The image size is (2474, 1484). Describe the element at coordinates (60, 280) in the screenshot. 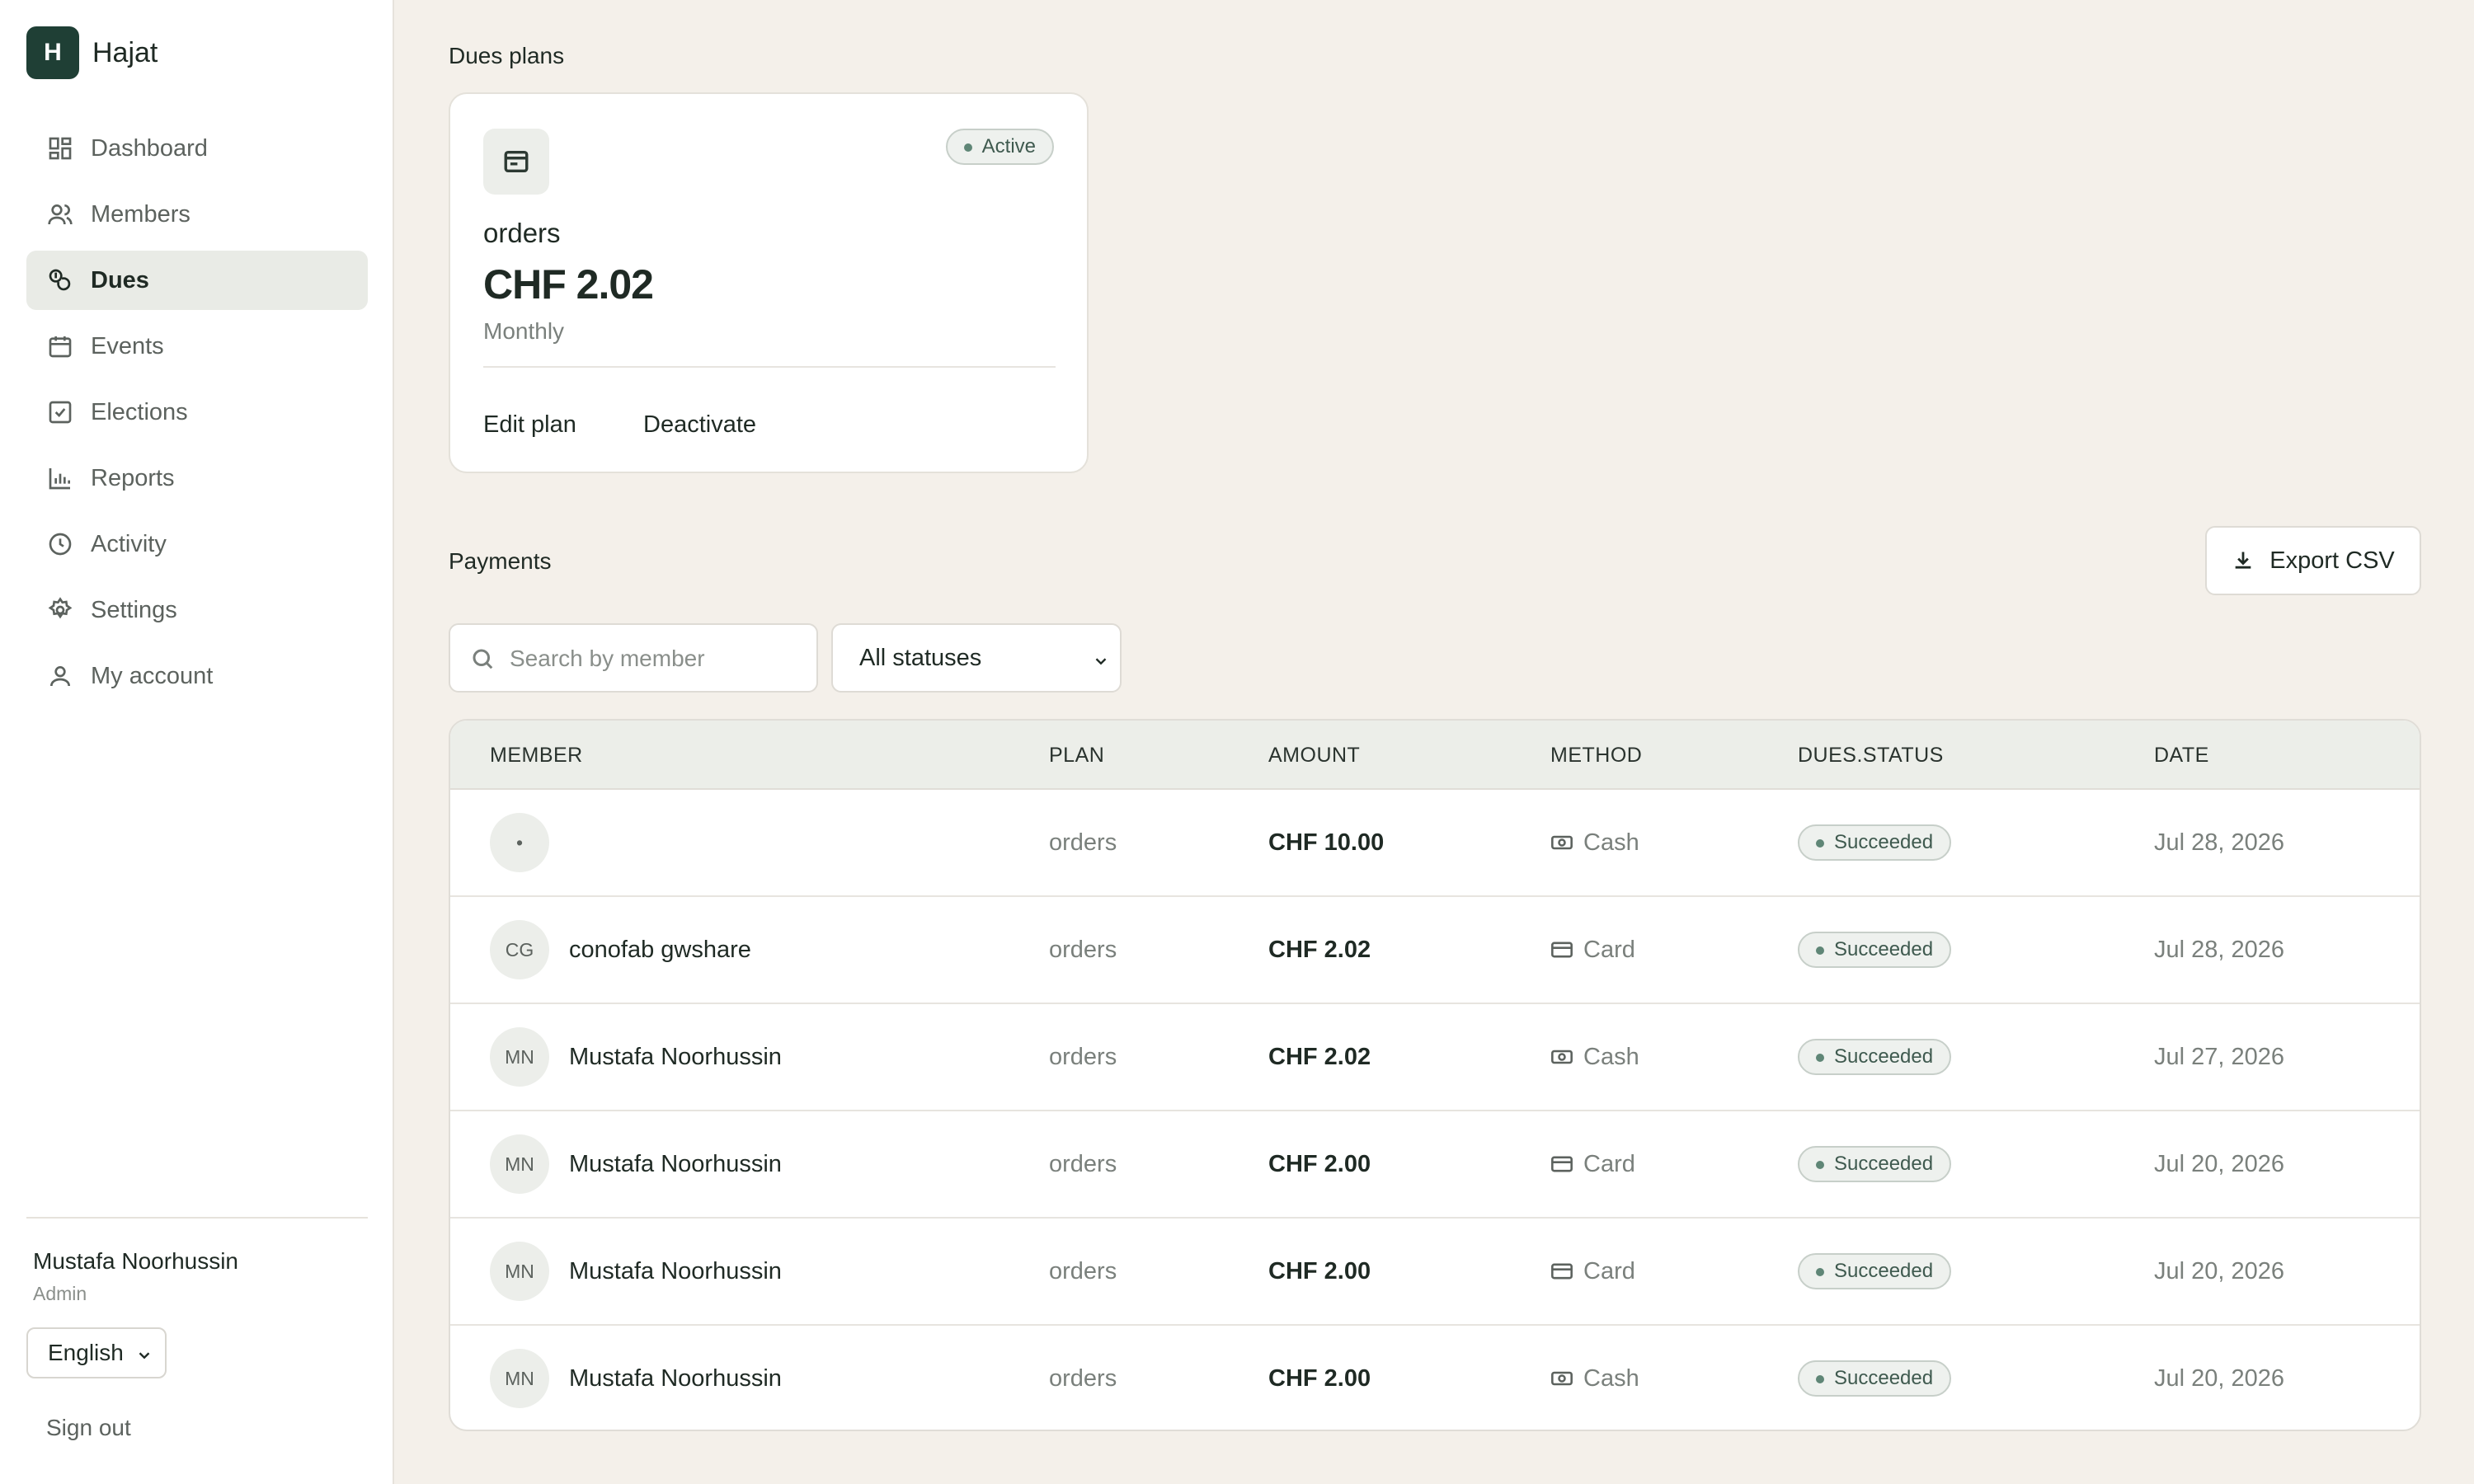

I see `dues-icon` at that location.